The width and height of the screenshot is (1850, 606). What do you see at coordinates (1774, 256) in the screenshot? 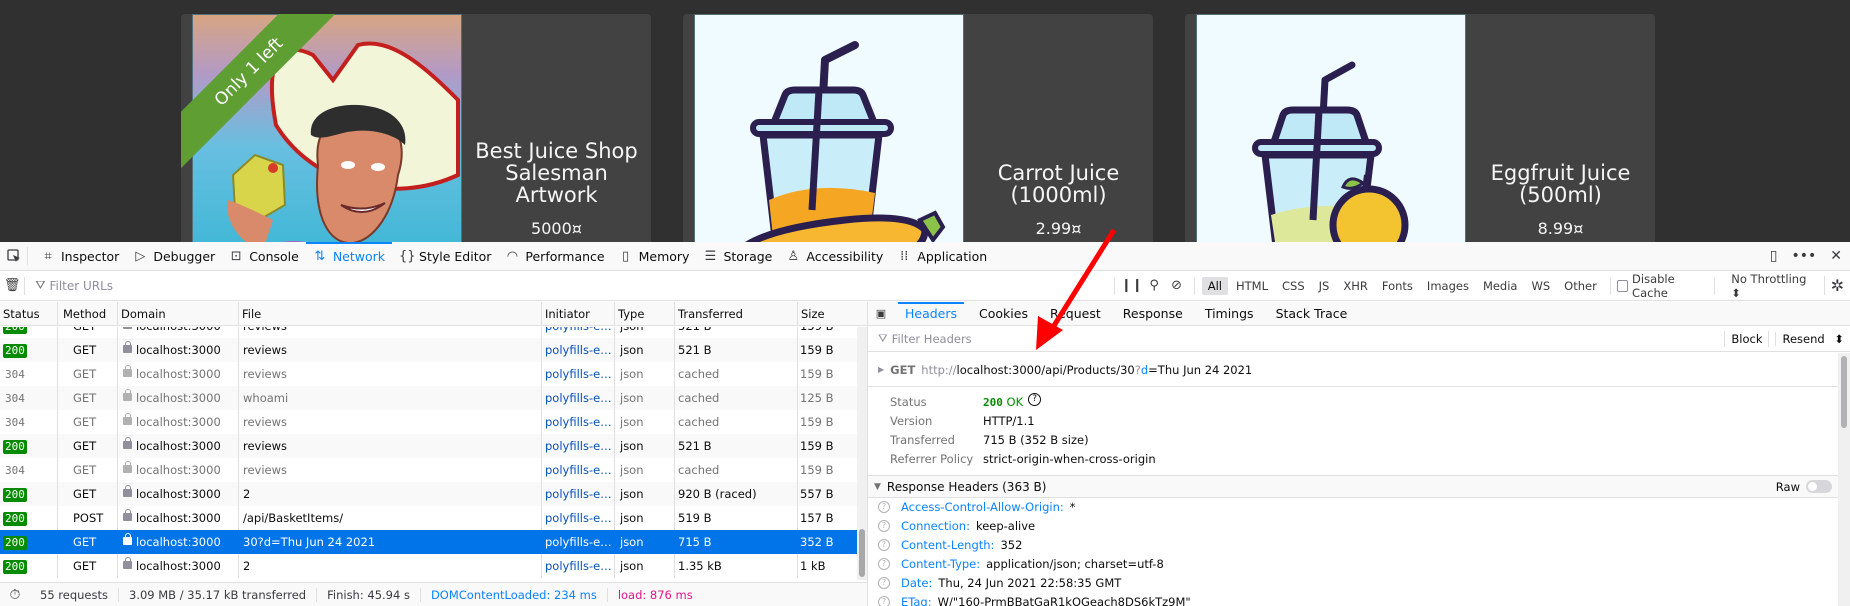
I see `dock-side-button: ▯` at bounding box center [1774, 256].